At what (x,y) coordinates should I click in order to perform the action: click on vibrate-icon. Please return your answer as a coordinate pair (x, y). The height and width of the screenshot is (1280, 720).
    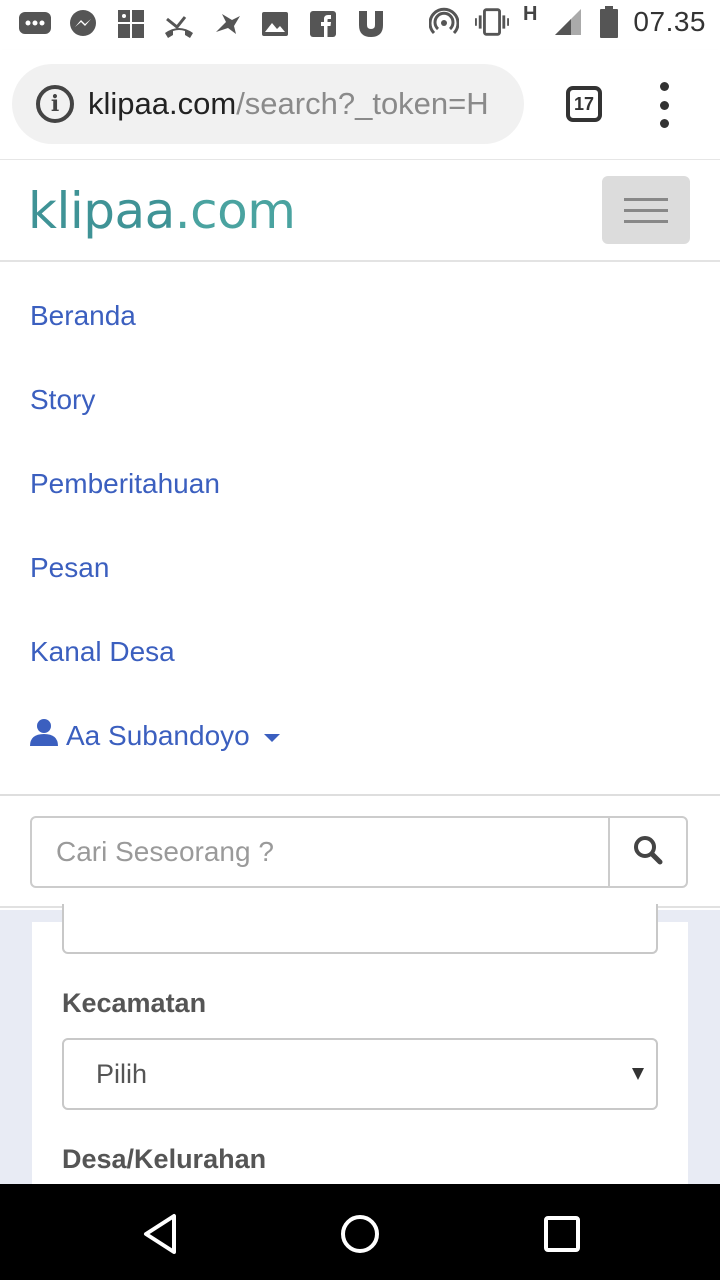
    Looking at the image, I should click on (491, 22).